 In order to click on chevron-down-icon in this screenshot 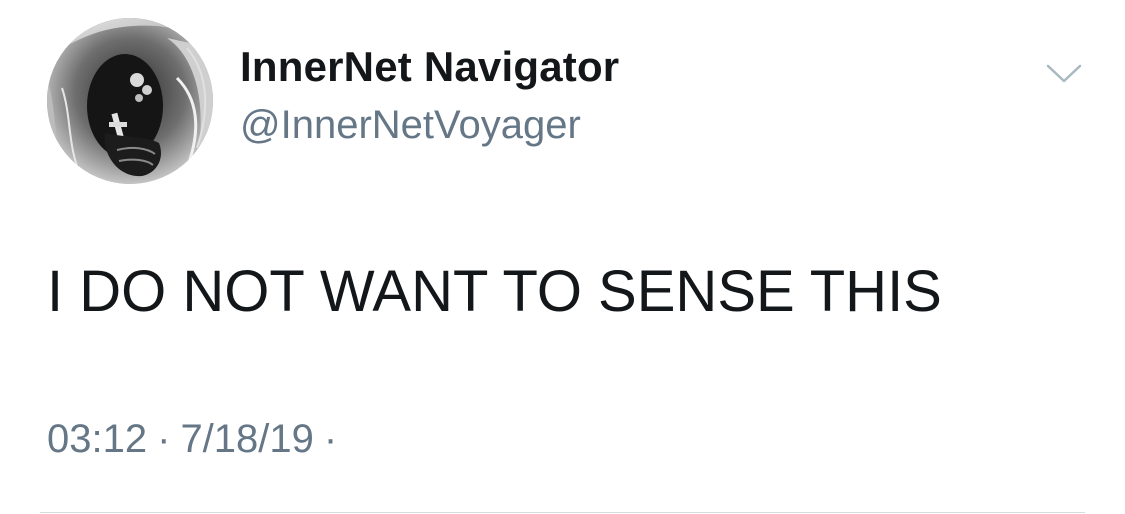, I will do `click(1064, 73)`.